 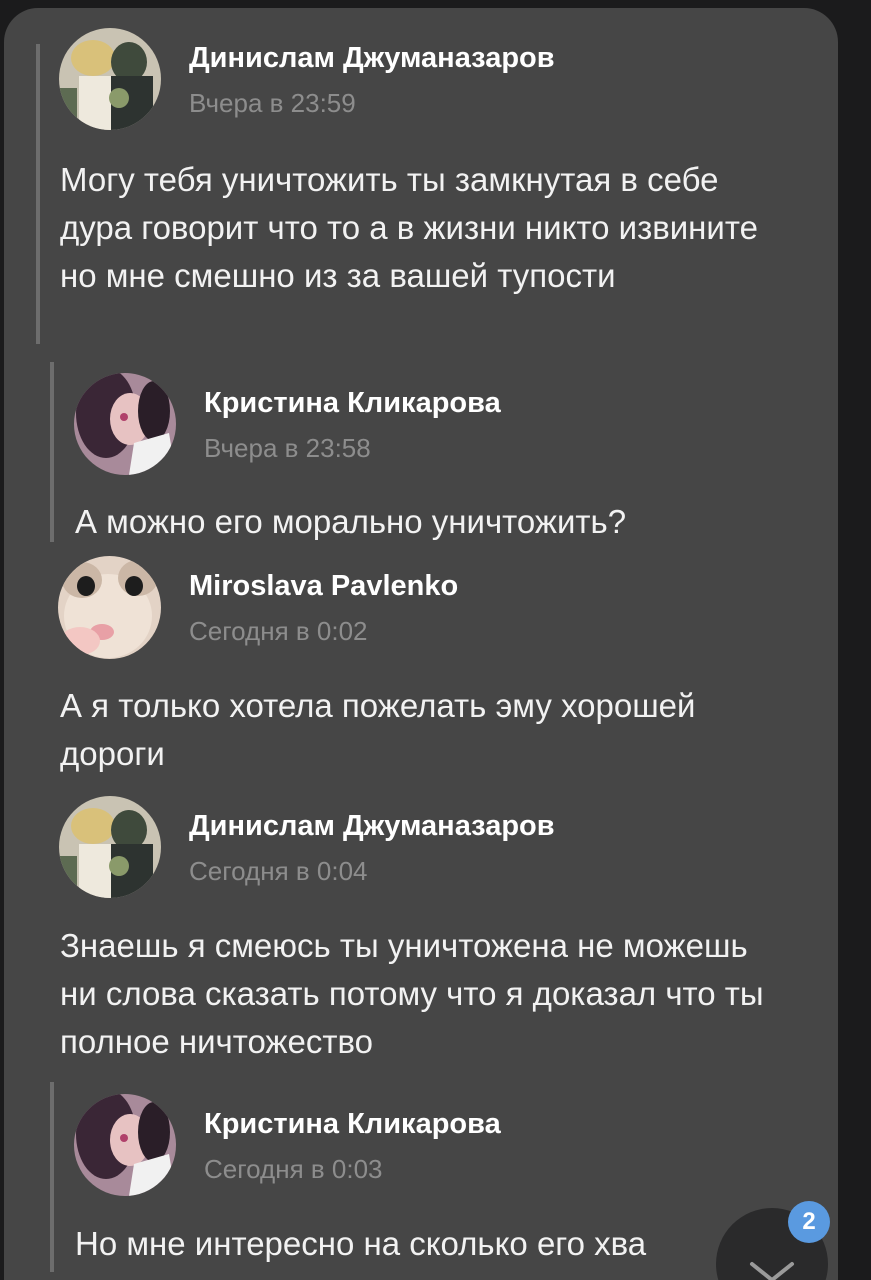 I want to click on comment-time: Сегодня в 0:02, so click(x=278, y=631).